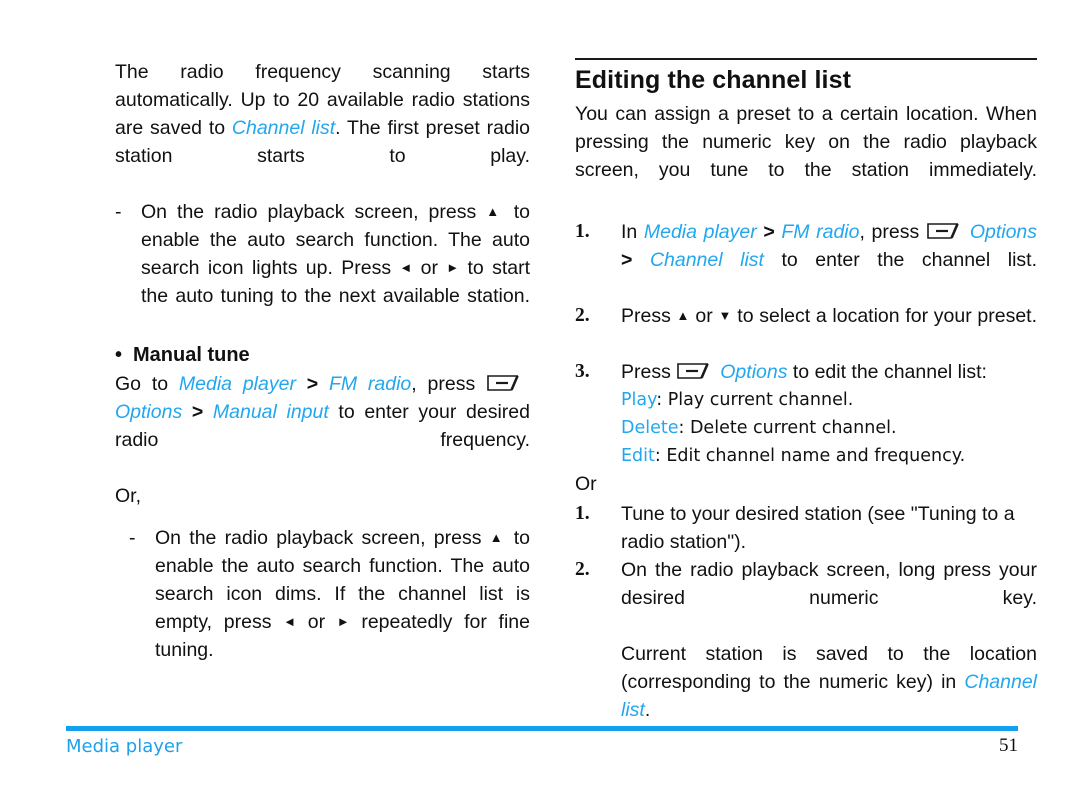 The image size is (1080, 810). What do you see at coordinates (191, 355) in the screenshot?
I see `manual-tune-label: Manual tune` at bounding box center [191, 355].